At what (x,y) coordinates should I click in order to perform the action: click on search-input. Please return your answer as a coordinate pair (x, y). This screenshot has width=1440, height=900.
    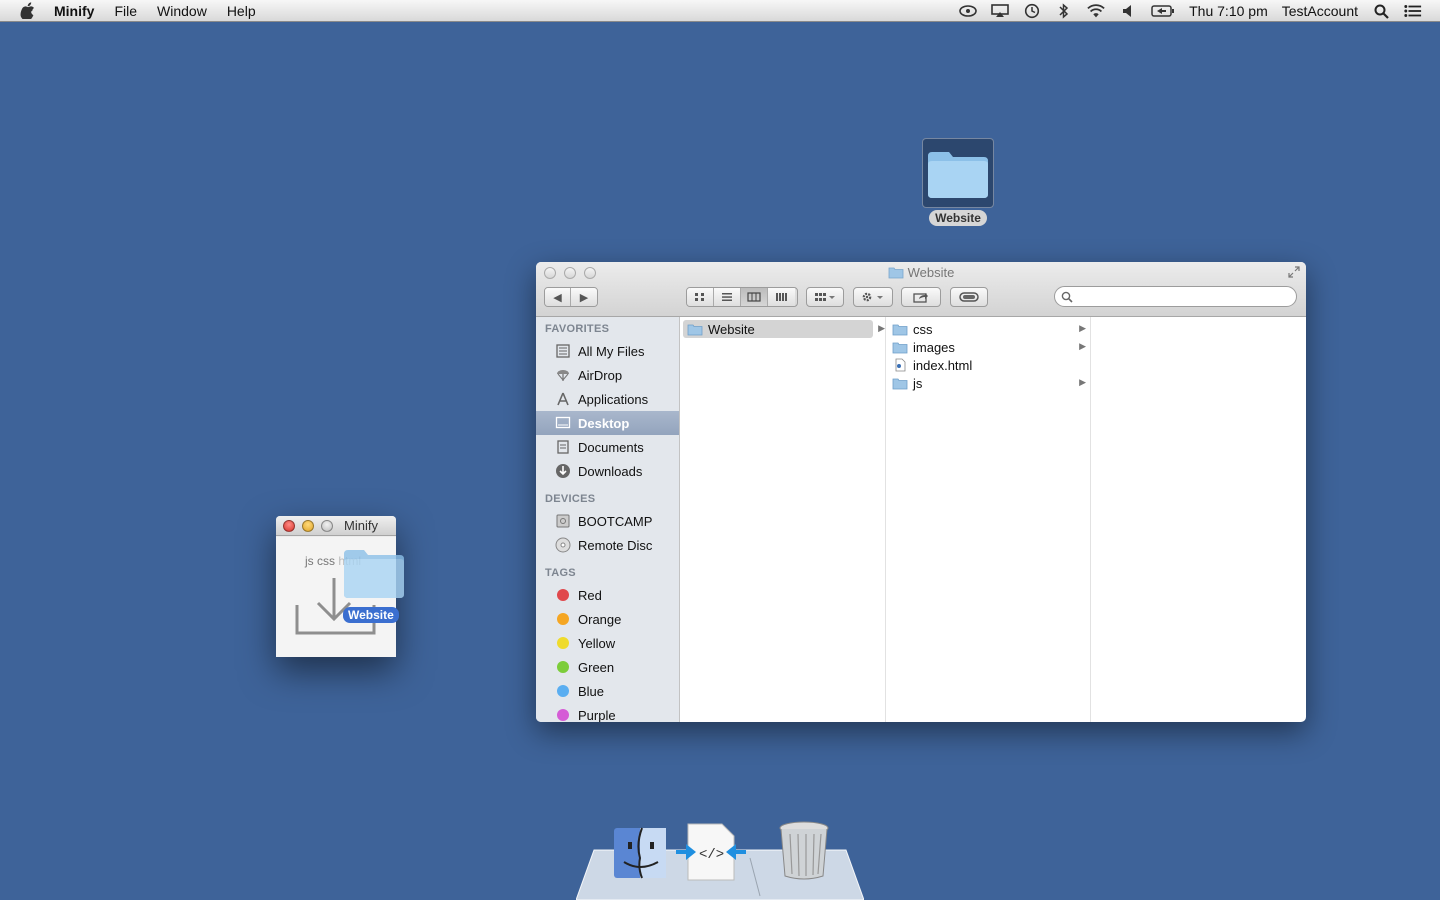
    Looking at the image, I should click on (1177, 296).